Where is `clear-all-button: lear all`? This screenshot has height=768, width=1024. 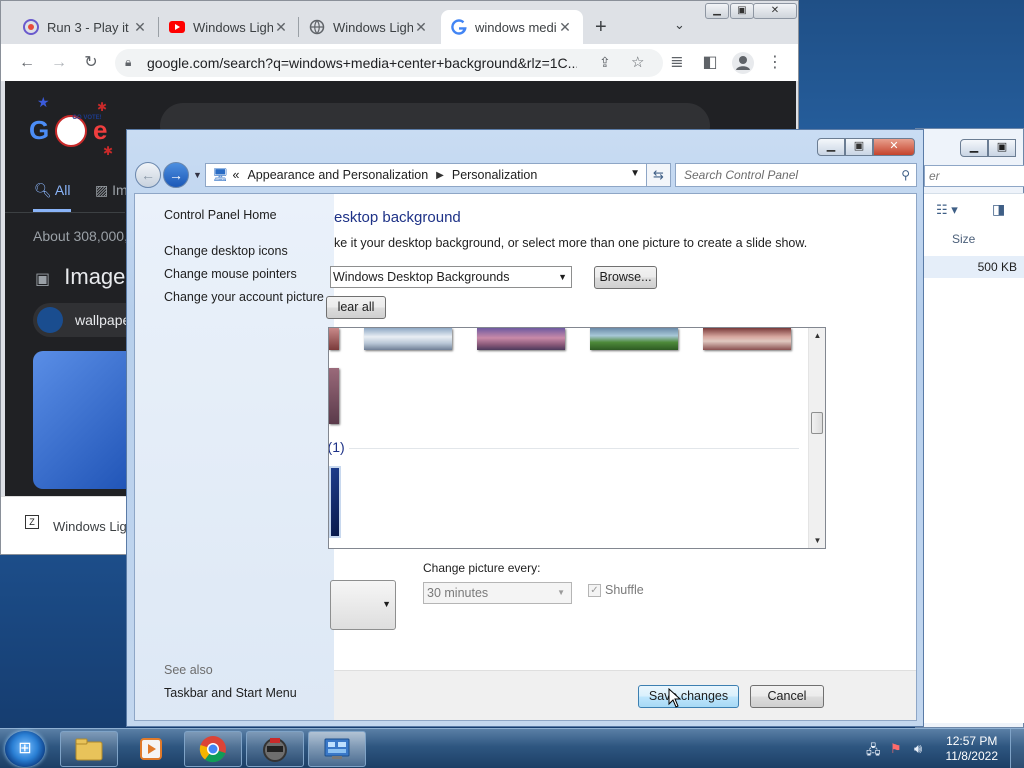 clear-all-button: lear all is located at coordinates (356, 307).